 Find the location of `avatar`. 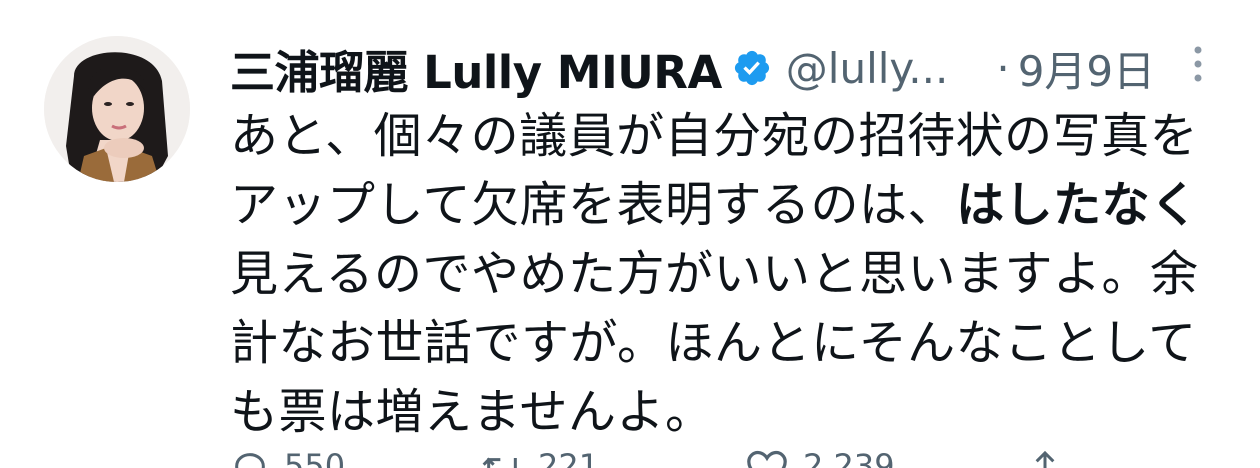

avatar is located at coordinates (117, 109).